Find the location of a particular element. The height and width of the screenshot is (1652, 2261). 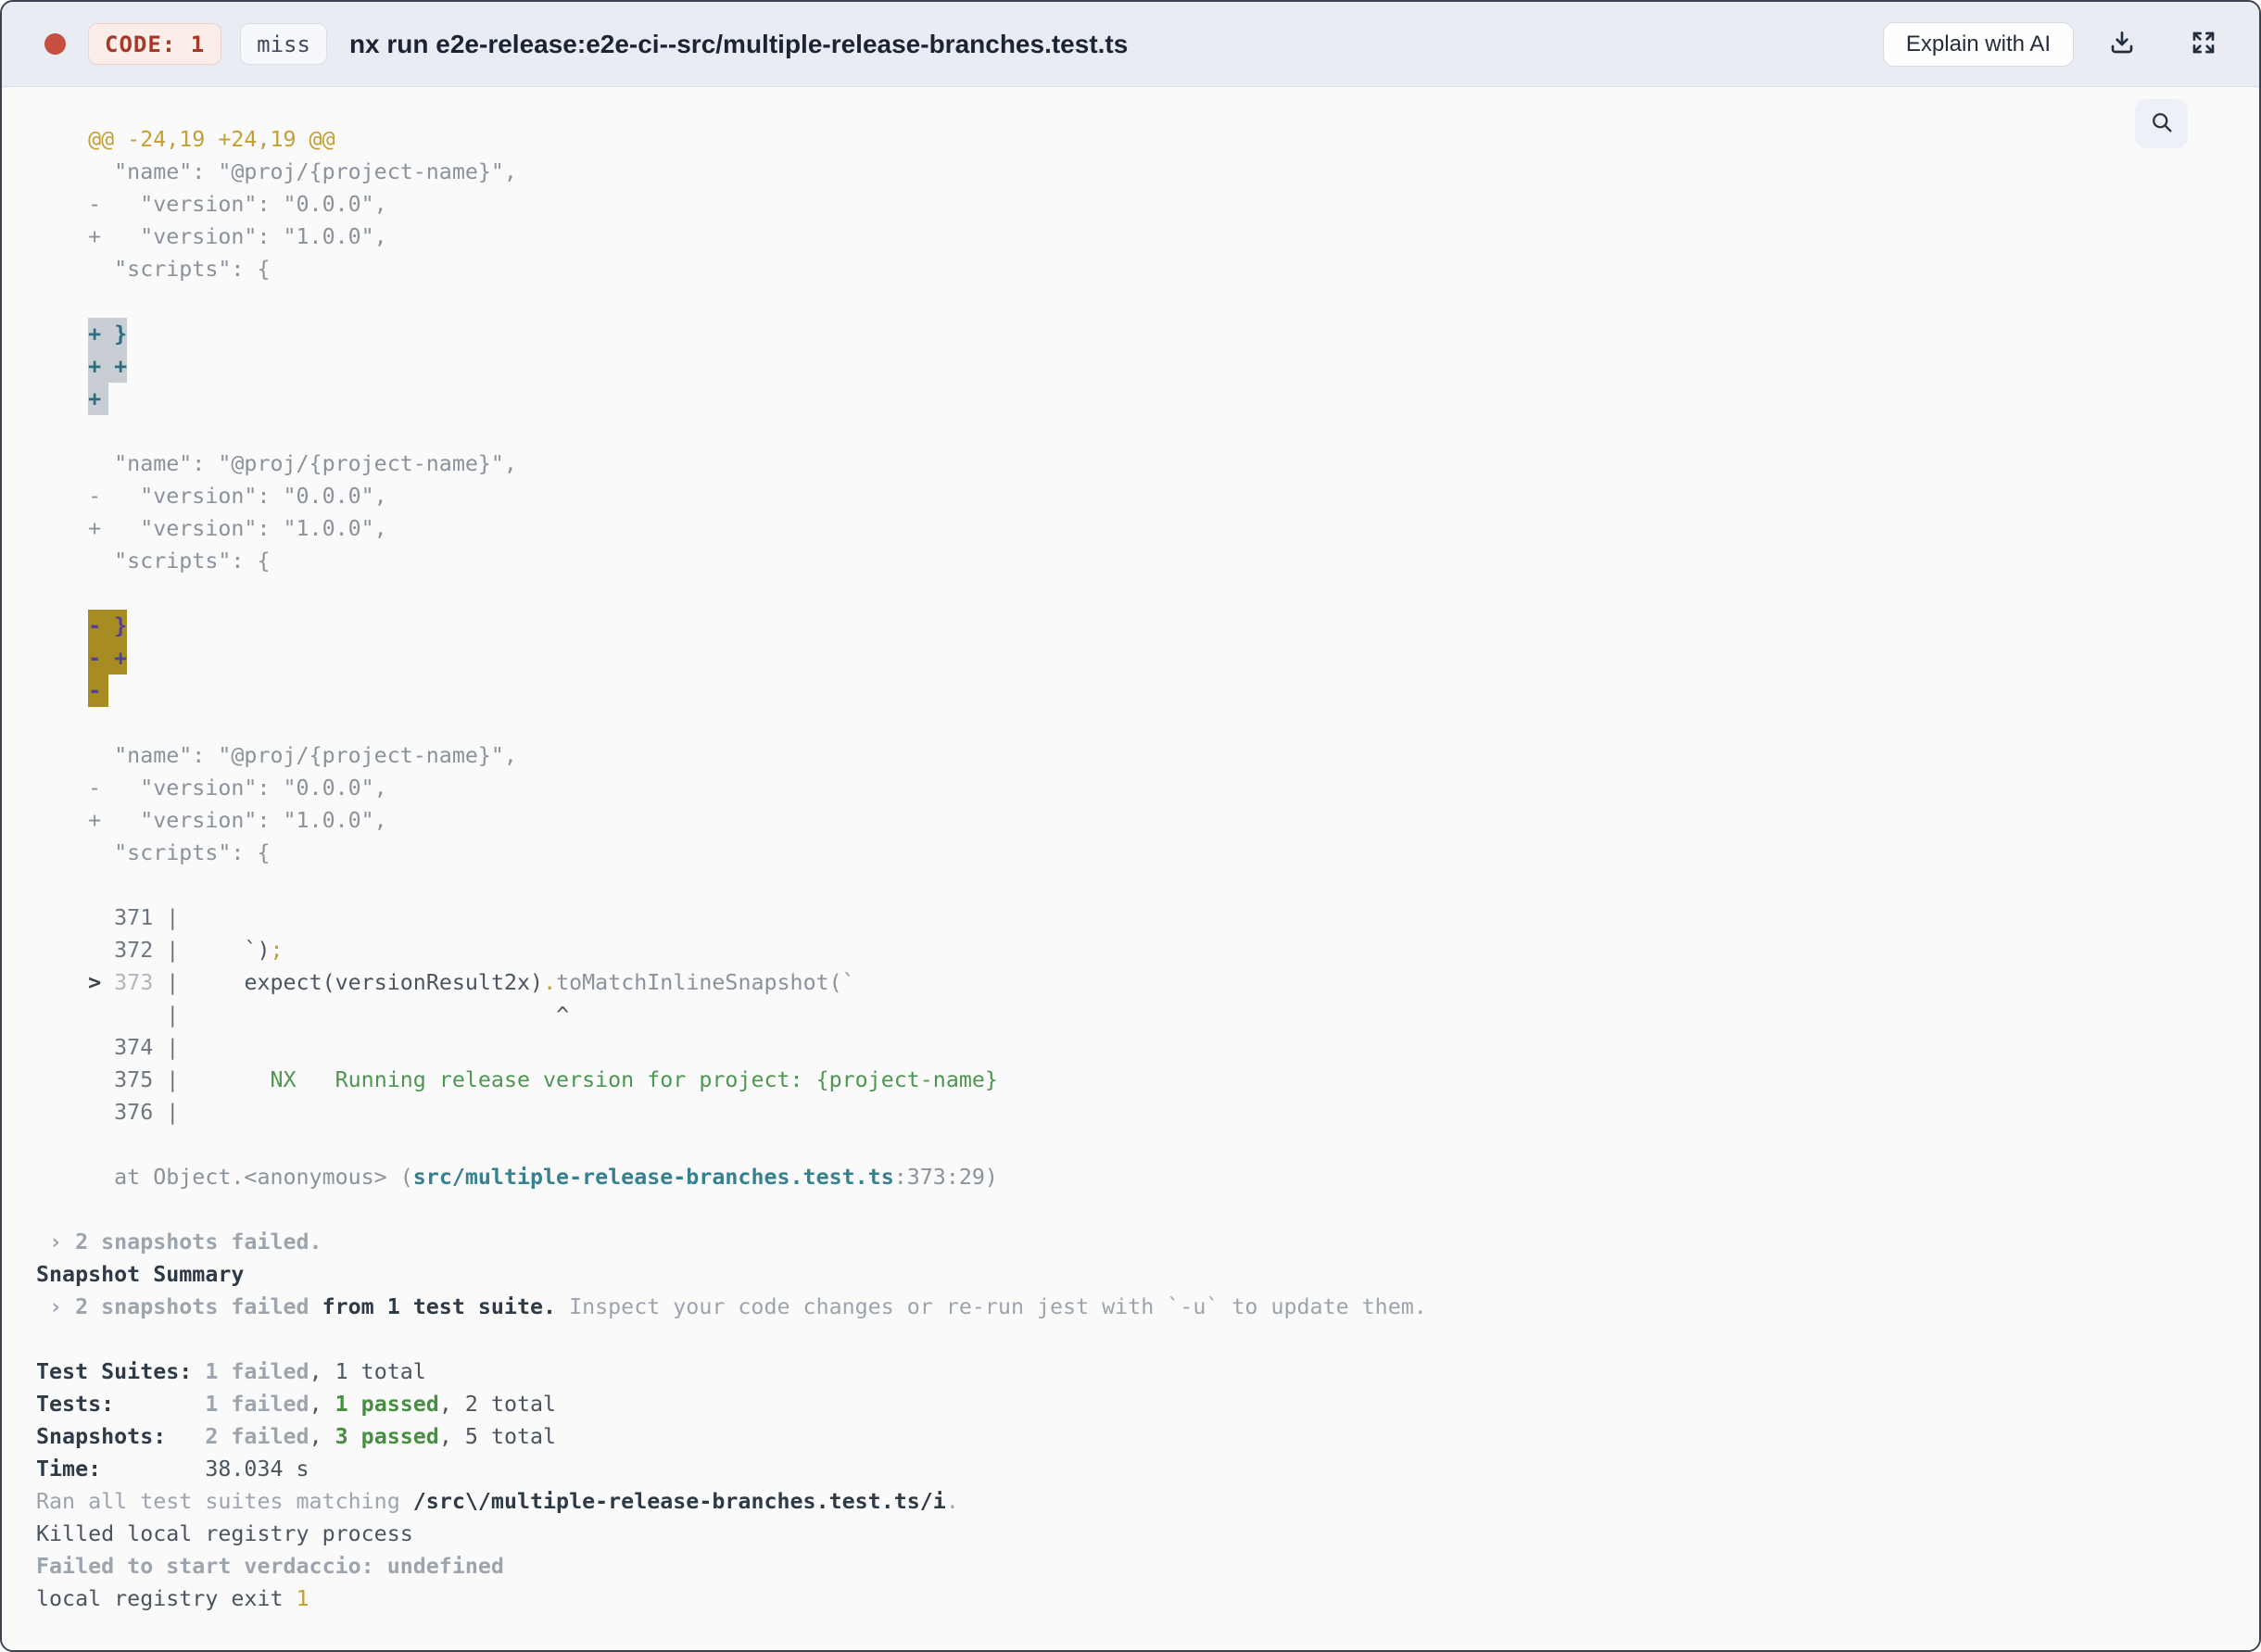

terminal-line: Snapshot Summary is located at coordinates (141, 1275).